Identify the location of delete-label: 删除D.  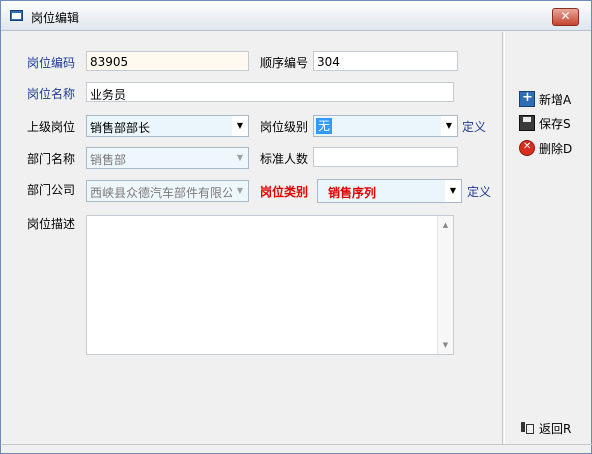
(556, 148).